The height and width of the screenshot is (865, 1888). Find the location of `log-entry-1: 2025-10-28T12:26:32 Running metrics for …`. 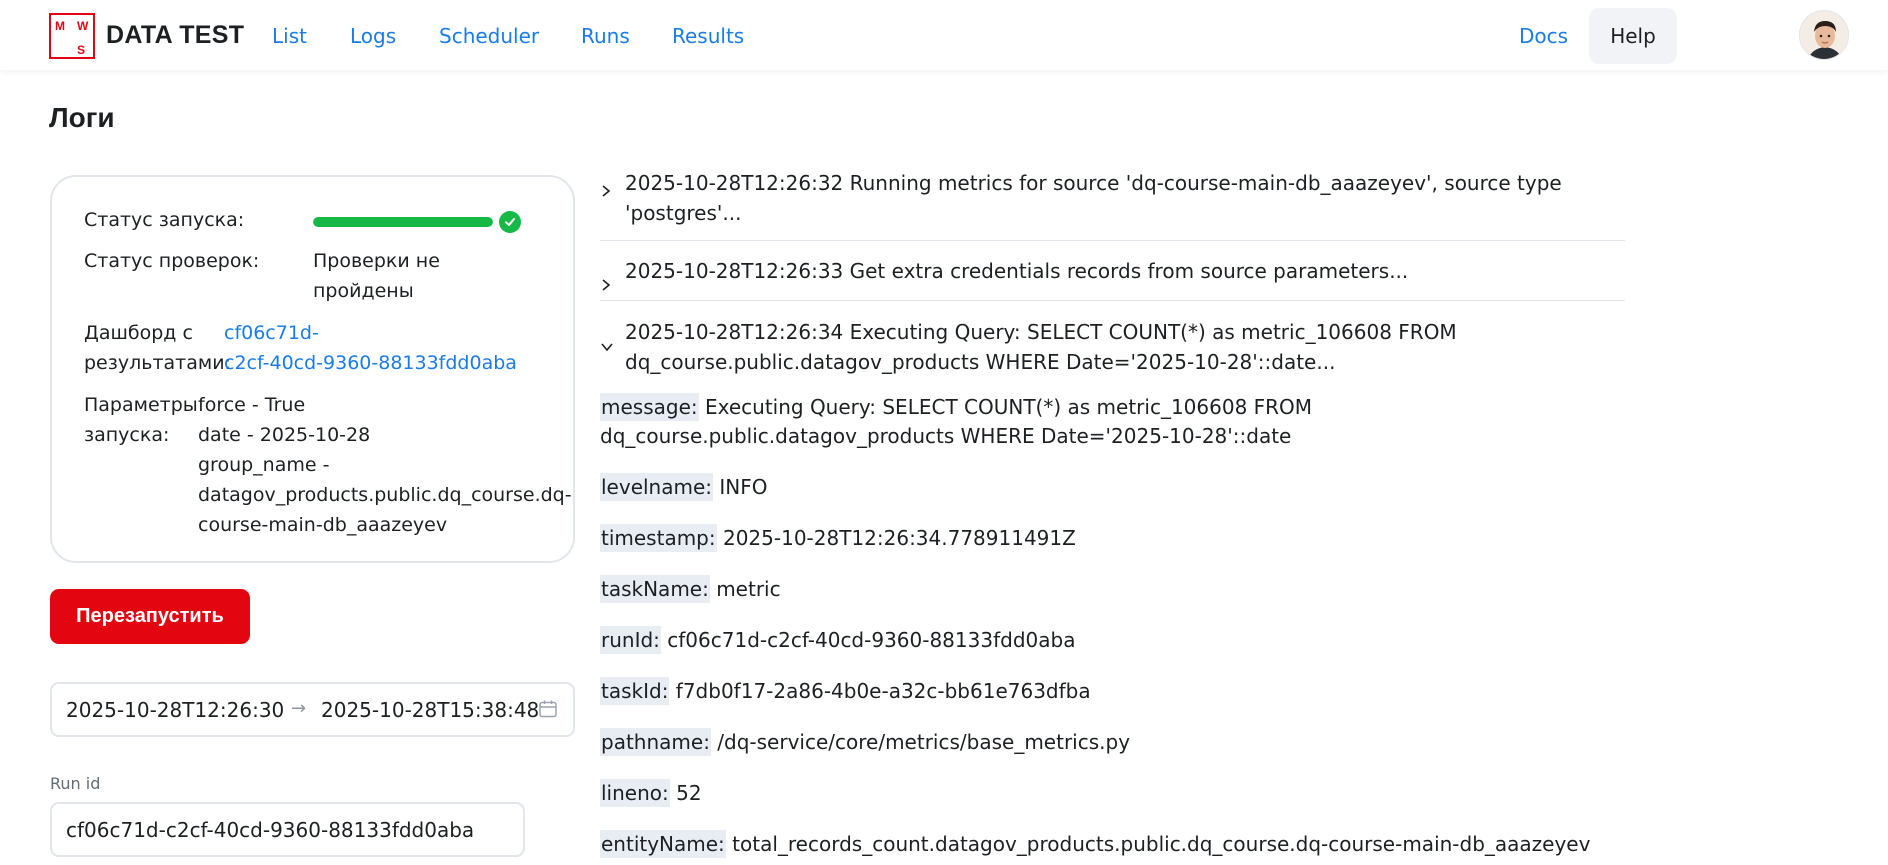

log-entry-1: 2025-10-28T12:26:32 Running metrics for … is located at coordinates (1112, 204).